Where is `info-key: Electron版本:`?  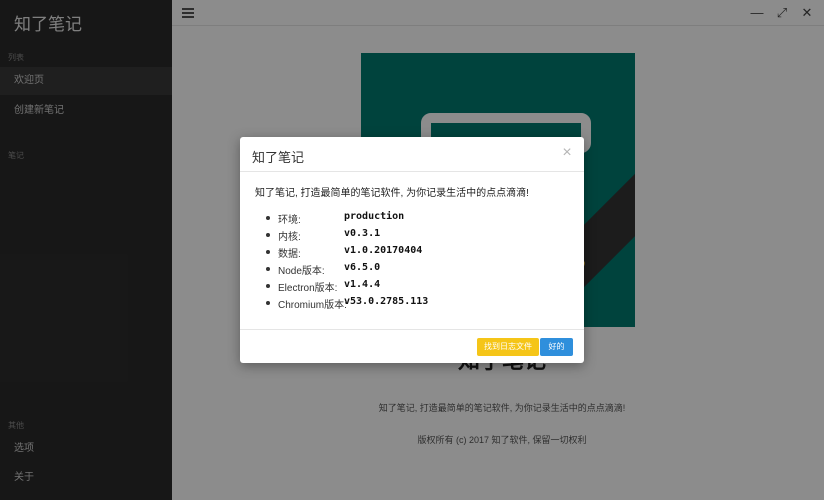
info-key: Electron版本: is located at coordinates (308, 288).